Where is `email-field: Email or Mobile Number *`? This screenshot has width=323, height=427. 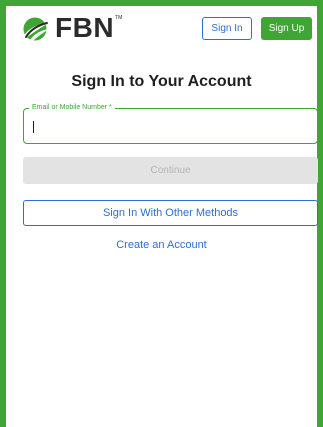 email-field: Email or Mobile Number * is located at coordinates (170, 123).